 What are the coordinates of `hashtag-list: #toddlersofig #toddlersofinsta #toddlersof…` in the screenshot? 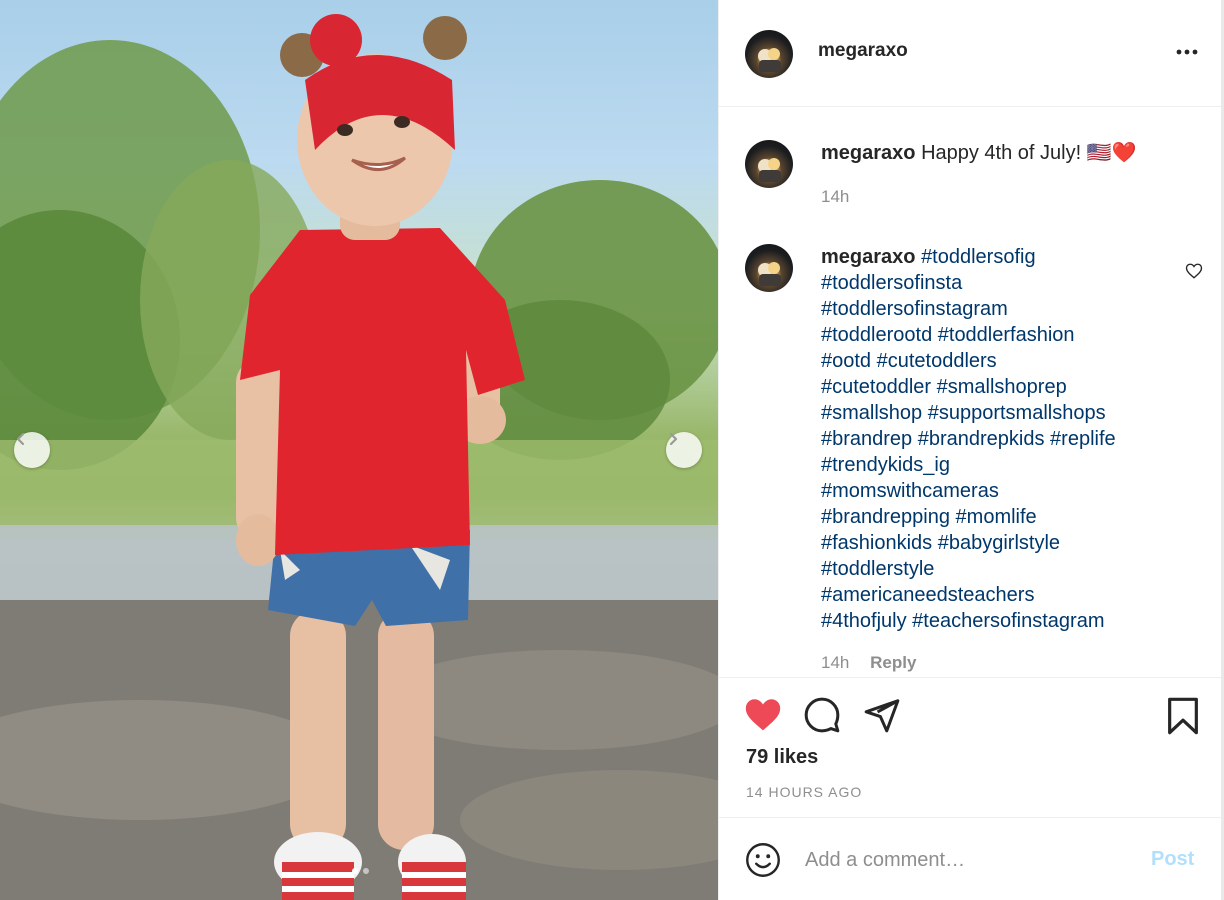 It's located at (968, 439).